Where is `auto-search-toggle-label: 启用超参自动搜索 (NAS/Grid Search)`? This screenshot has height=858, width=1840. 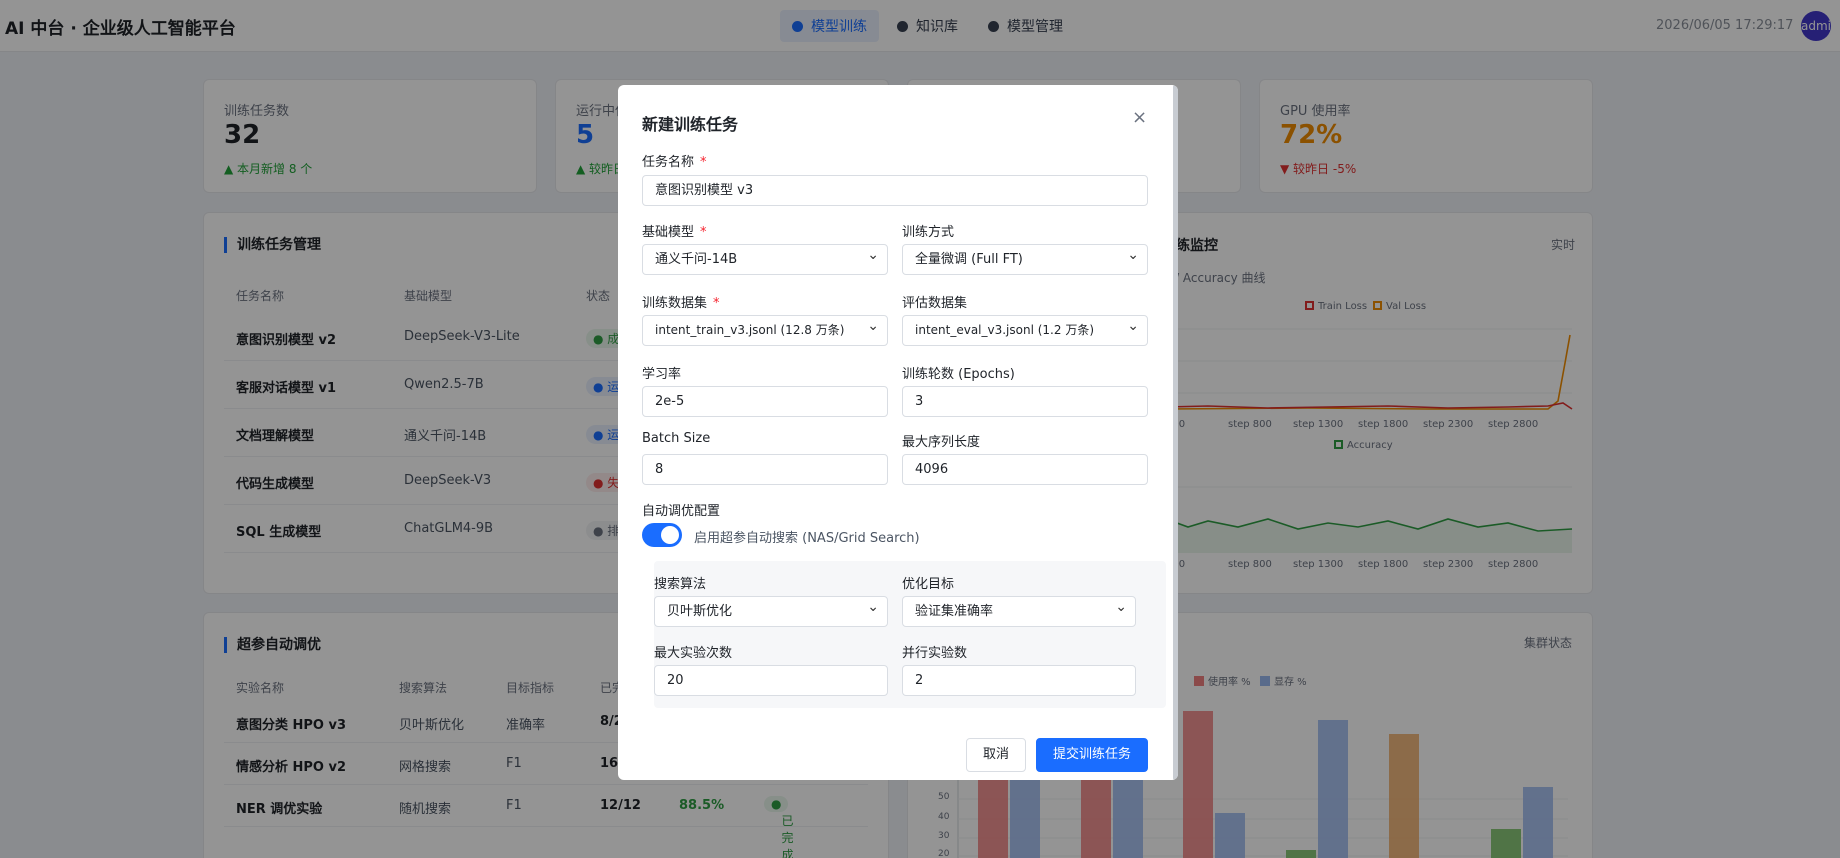
auto-search-toggle-label: 启用超参自动搜索 (NAS/Grid Search) is located at coordinates (807, 538).